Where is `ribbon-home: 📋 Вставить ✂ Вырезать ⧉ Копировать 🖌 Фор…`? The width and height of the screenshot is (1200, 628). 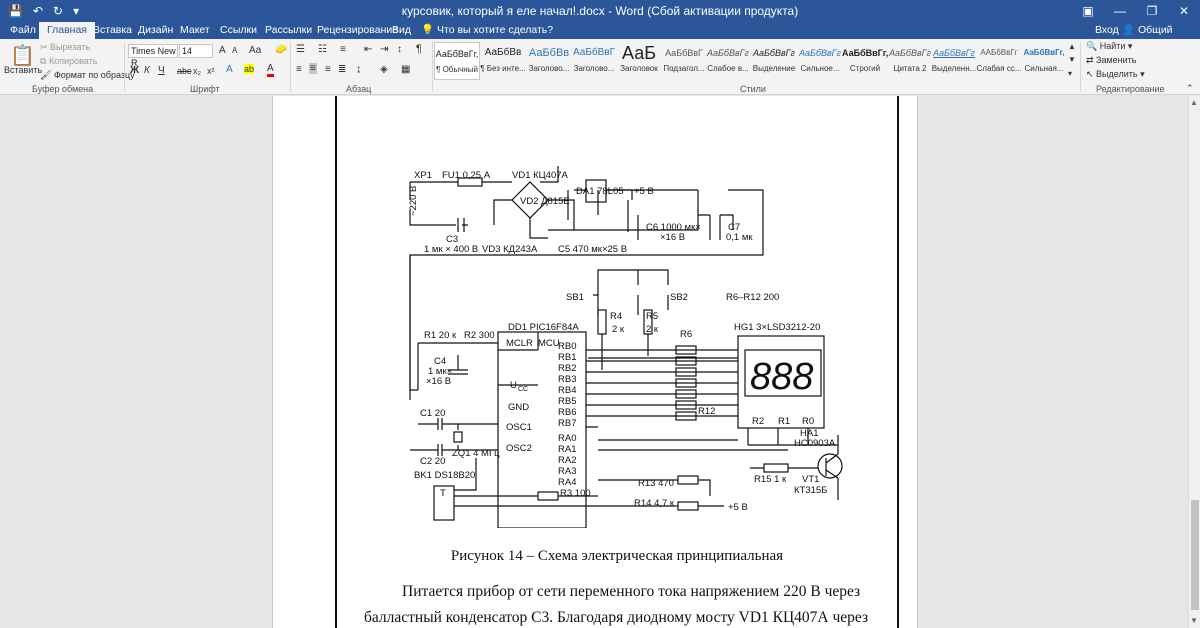
ribbon-home: 📋 Вставить ✂ Вырезать ⧉ Копировать 🖌 Фор… is located at coordinates (600, 67).